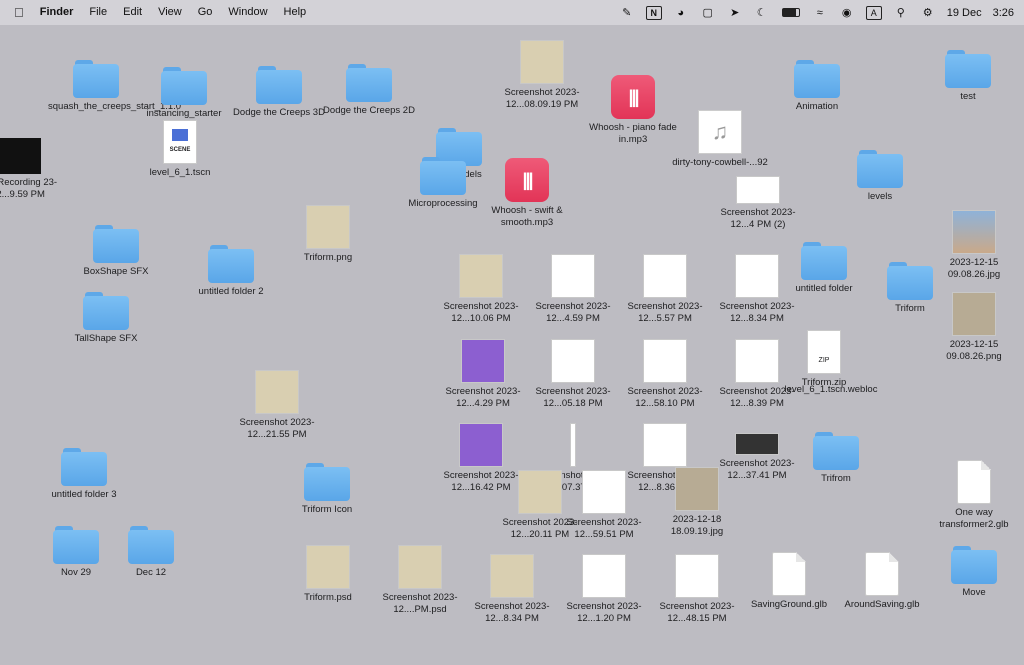 Image resolution: width=1024 pixels, height=665 pixels. I want to click on desktop-item-screenshot: Screenshot 2023-12...1.20 PM, so click(604, 589).